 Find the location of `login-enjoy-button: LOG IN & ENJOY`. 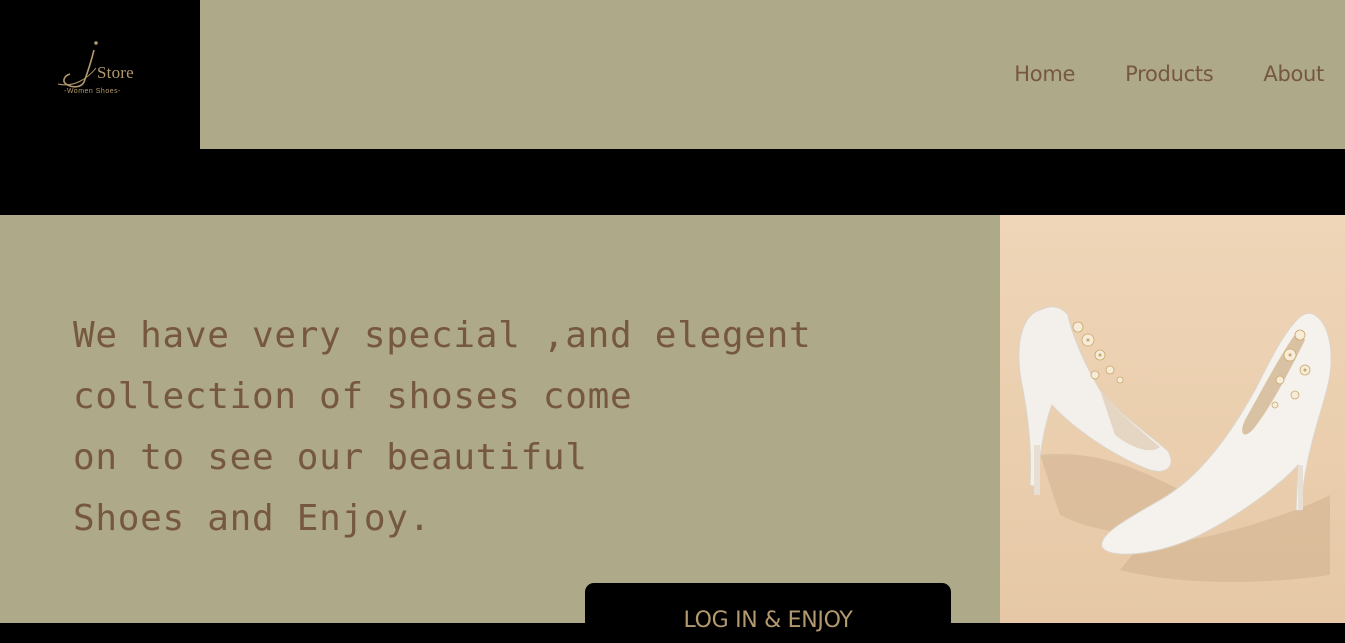

login-enjoy-button: LOG IN & ENJOY is located at coordinates (768, 613).